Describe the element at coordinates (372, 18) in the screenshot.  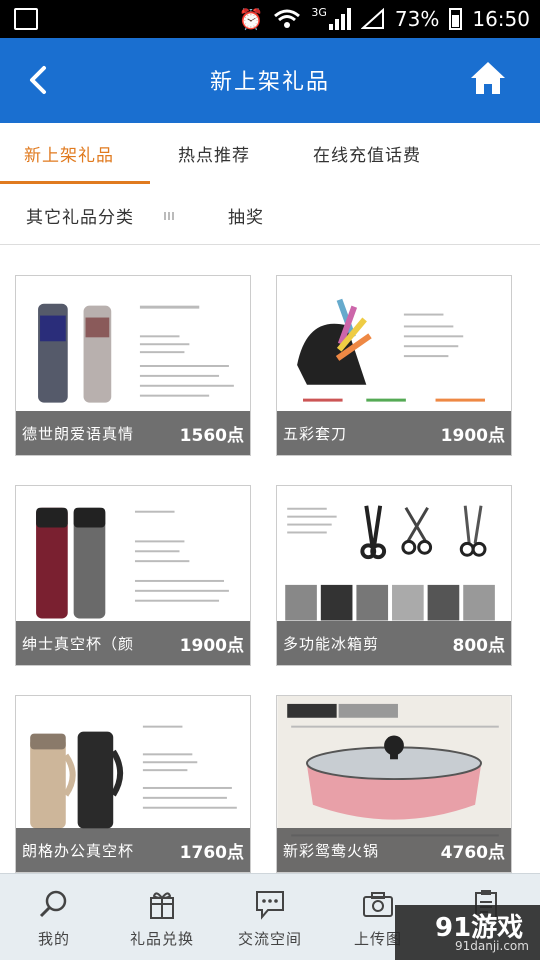
I see `signal-empty-icon` at that location.